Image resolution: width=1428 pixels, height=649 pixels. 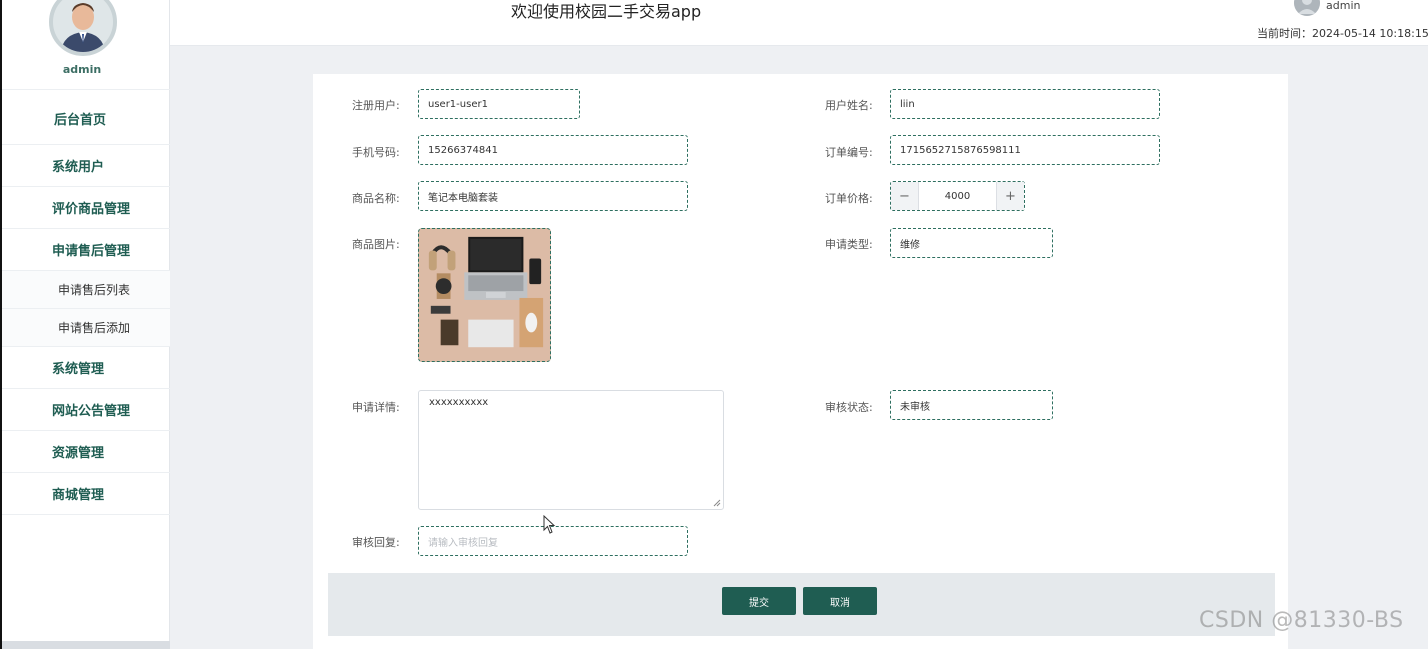 What do you see at coordinates (459, 402) in the screenshot?
I see `apply-detail-text: xxxxxxxxxx` at bounding box center [459, 402].